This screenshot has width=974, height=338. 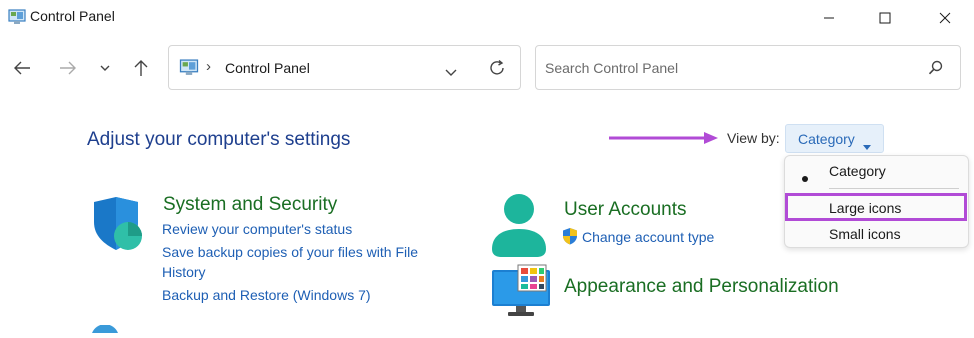 I want to click on category-title-system-security: System and Security, so click(x=250, y=205).